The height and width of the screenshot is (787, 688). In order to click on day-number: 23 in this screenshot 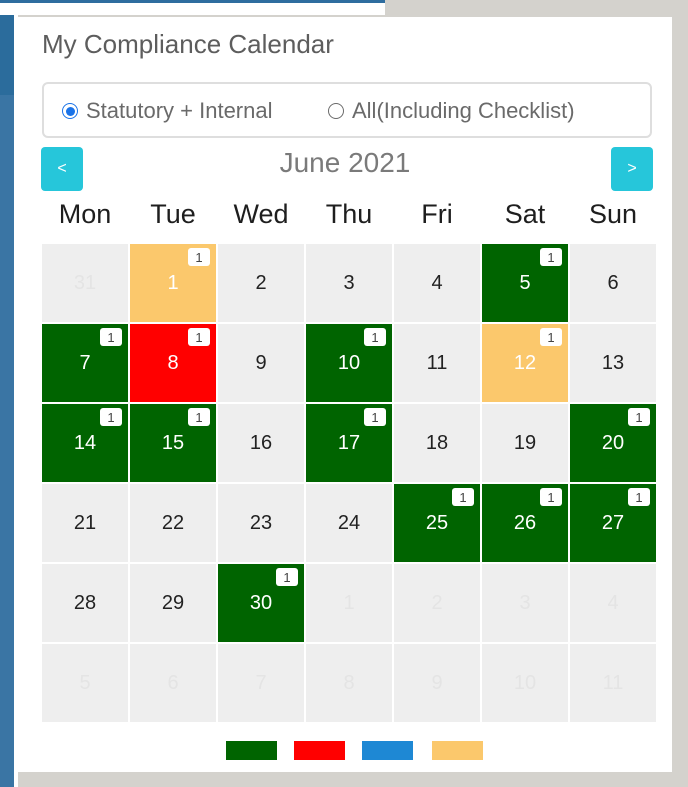, I will do `click(261, 522)`.